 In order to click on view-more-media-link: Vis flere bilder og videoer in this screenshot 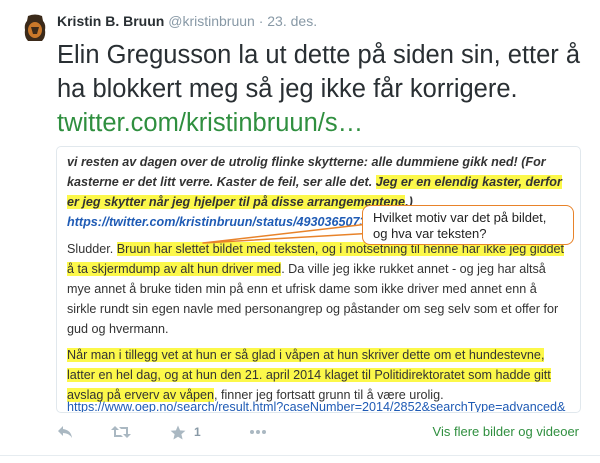, I will do `click(506, 431)`.